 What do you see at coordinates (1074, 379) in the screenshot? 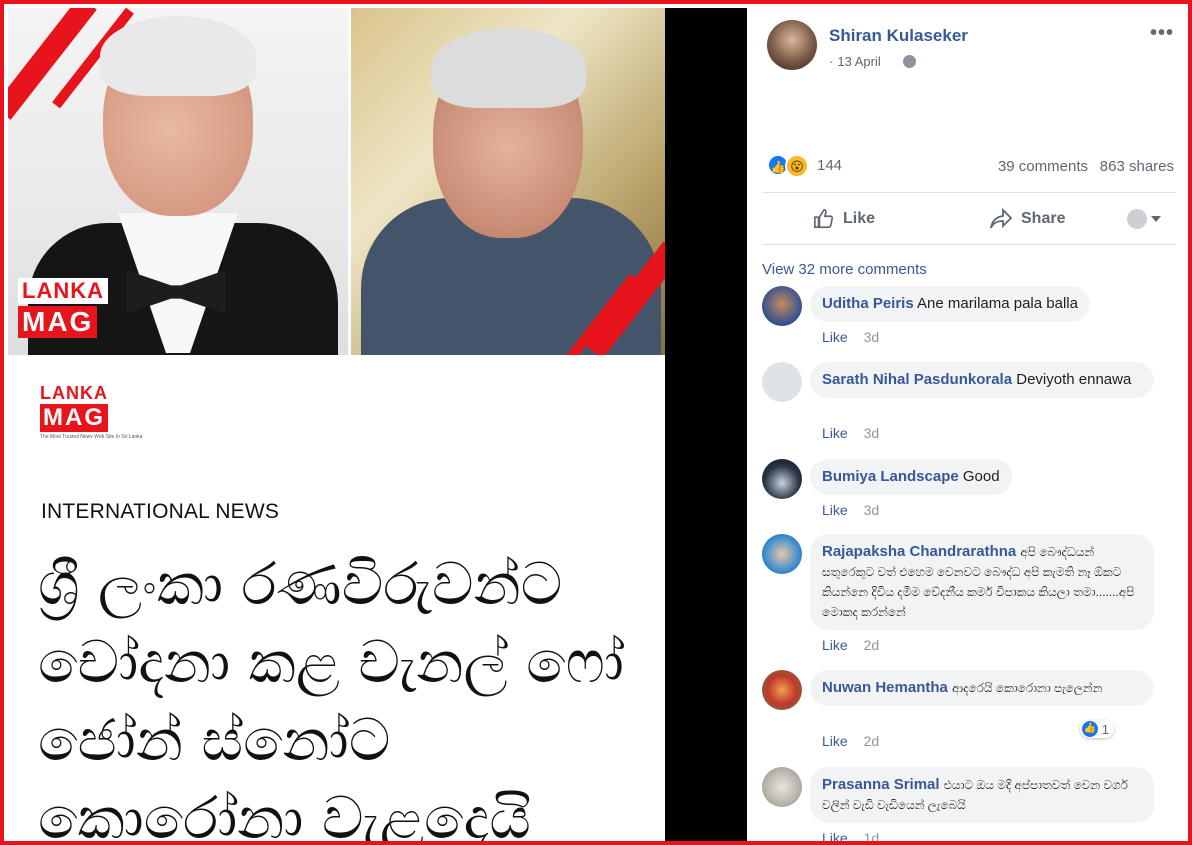
I see `comment-text: Deviyoth ennawa` at bounding box center [1074, 379].